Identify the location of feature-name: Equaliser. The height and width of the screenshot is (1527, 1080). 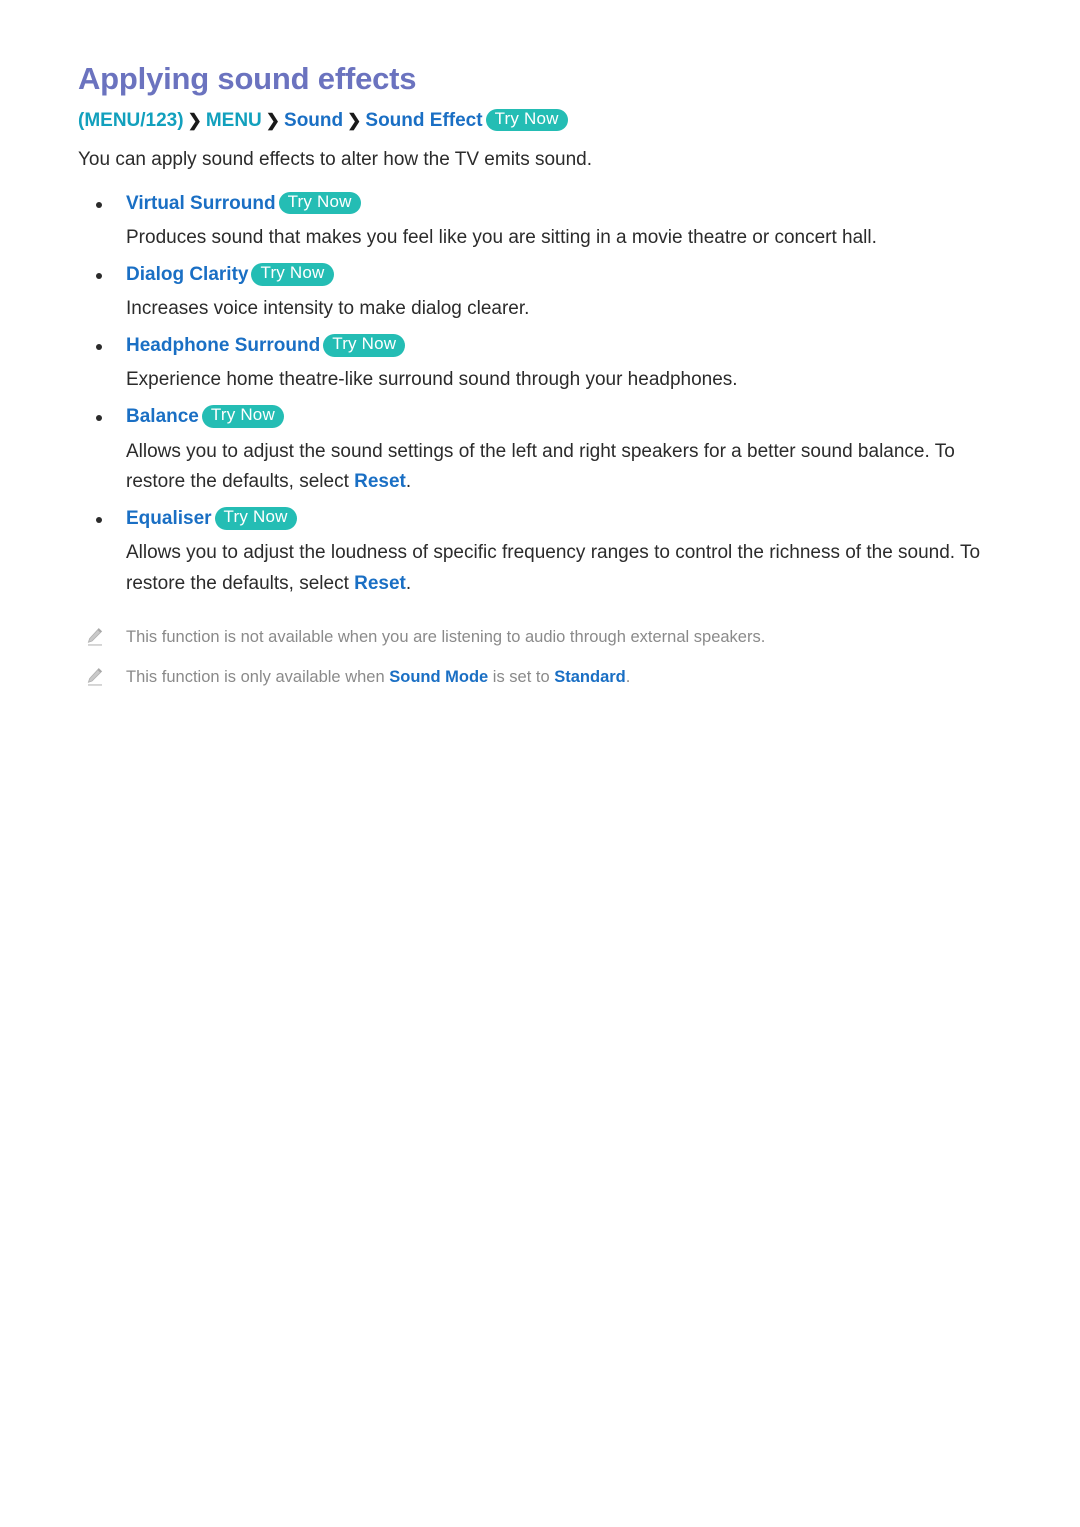
(169, 519).